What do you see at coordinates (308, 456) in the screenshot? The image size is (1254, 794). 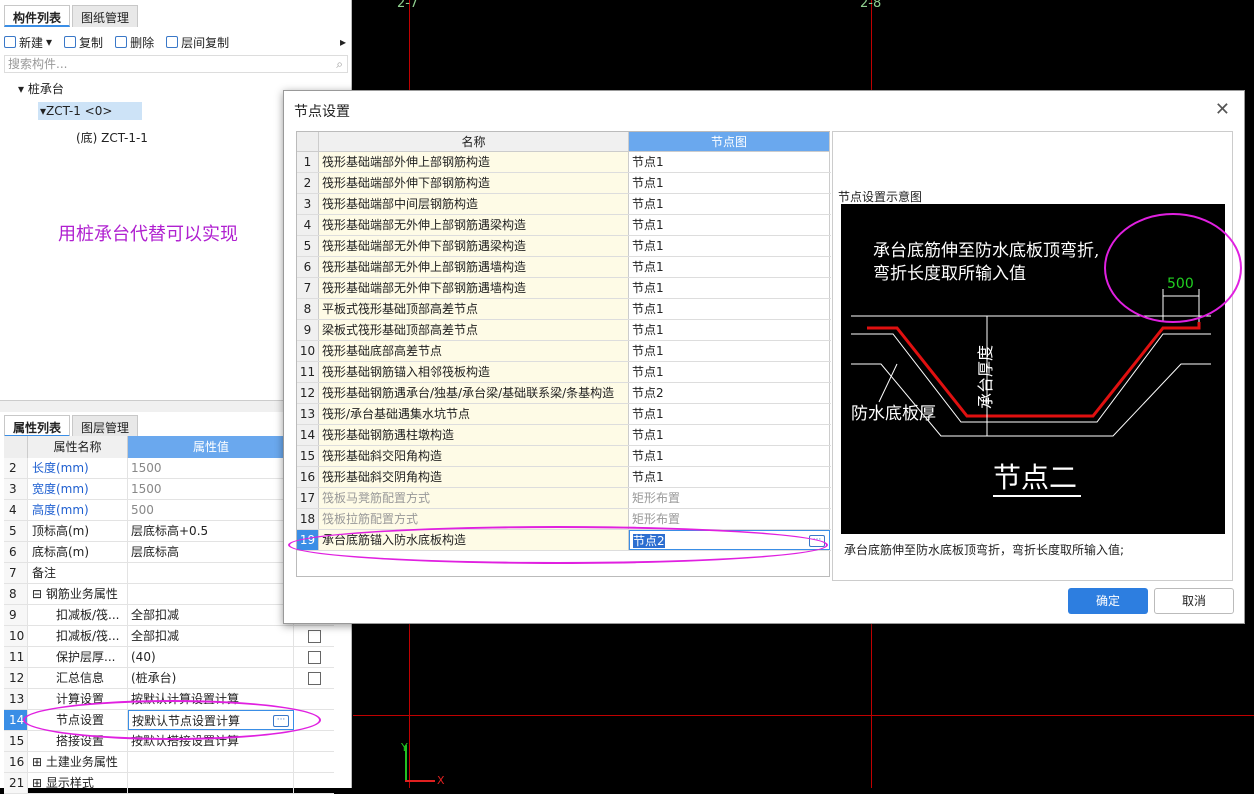 I see `row-number: 15` at bounding box center [308, 456].